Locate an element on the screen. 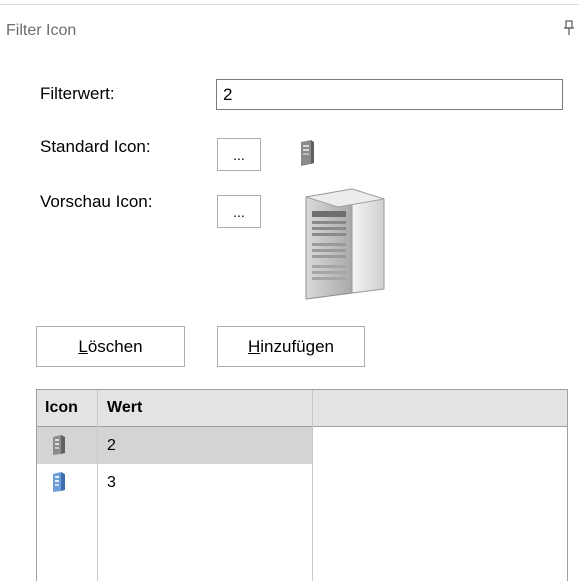 The image size is (579, 581). server-blue-icon is located at coordinates (59, 484).